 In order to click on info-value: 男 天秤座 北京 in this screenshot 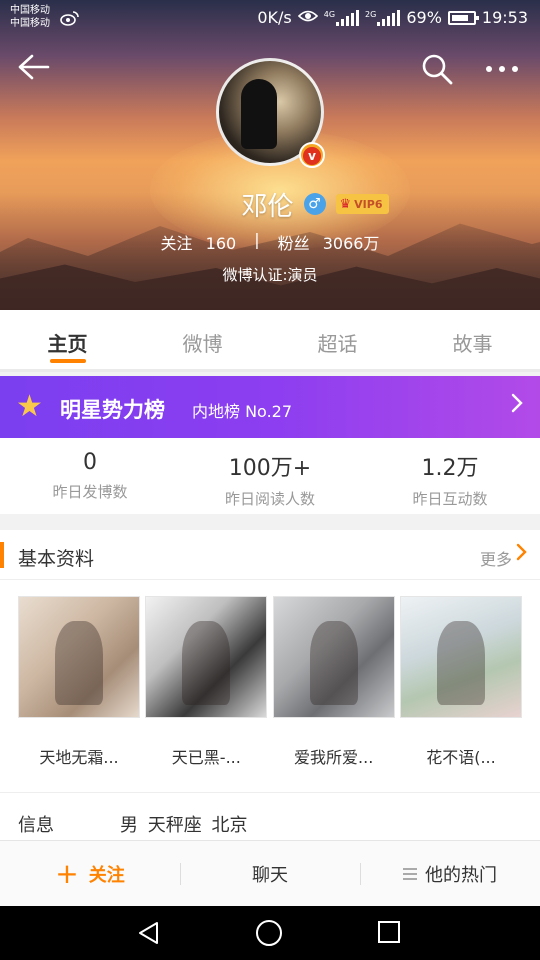, I will do `click(184, 825)`.